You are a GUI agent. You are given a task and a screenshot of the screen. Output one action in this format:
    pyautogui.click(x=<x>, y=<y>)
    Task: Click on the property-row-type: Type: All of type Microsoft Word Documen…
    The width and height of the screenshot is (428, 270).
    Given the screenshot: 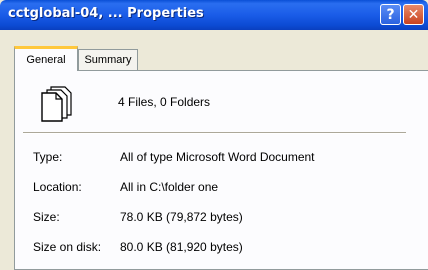 What is the action you would take?
    pyautogui.click(x=215, y=158)
    